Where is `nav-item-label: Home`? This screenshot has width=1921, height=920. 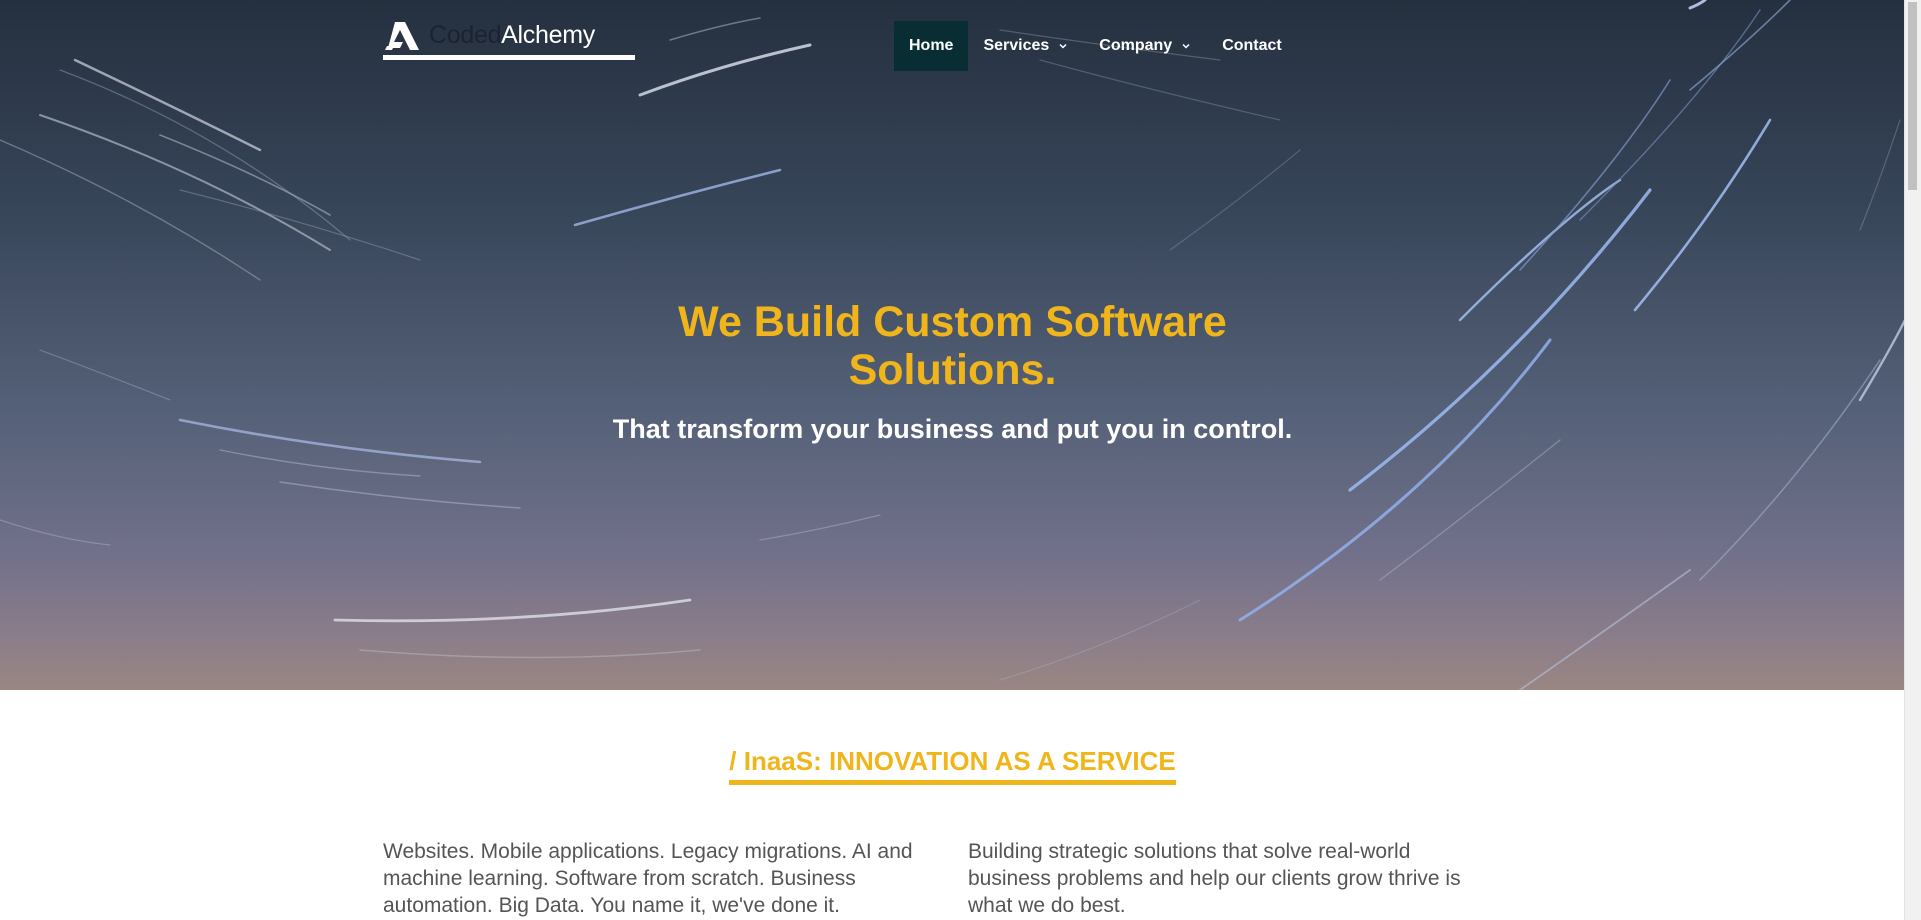
nav-item-label: Home is located at coordinates (931, 45).